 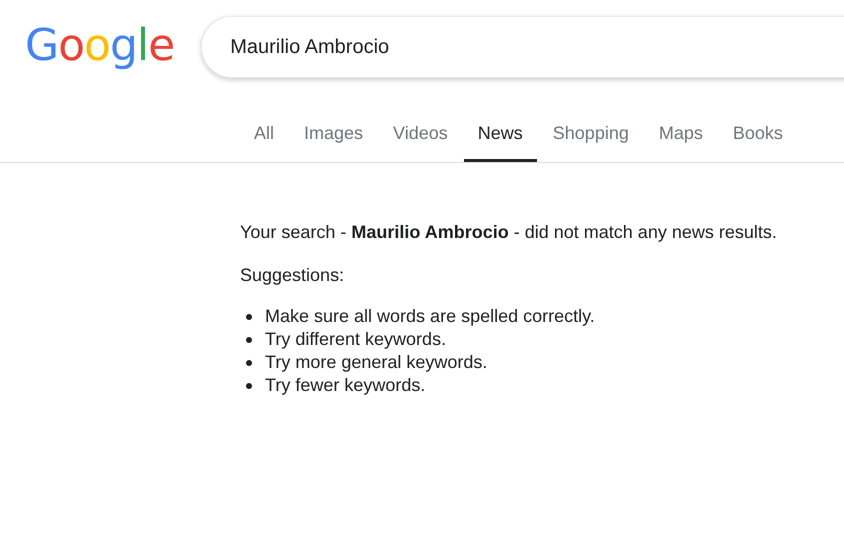 I want to click on search-field: Maurilio Ambrocio, so click(x=522, y=47).